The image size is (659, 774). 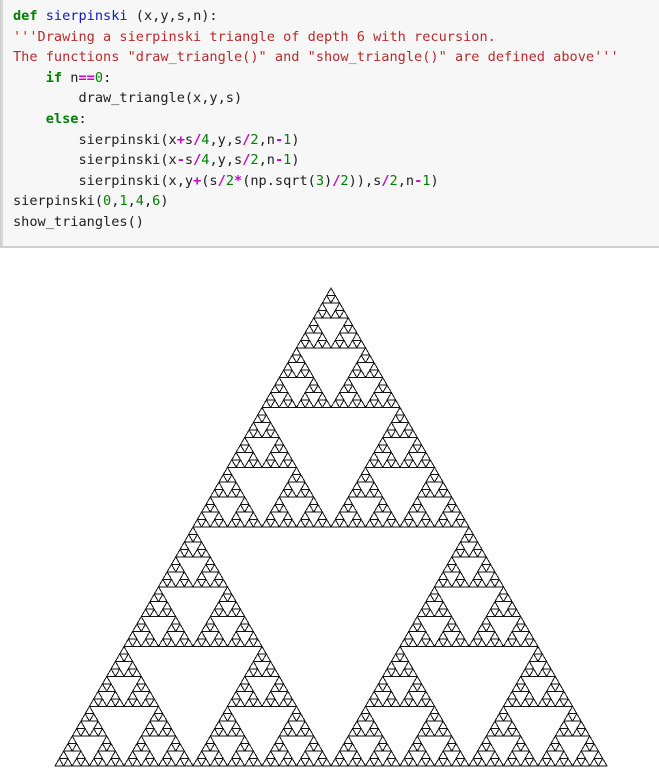 What do you see at coordinates (172, 16) in the screenshot?
I see `code-token-plain: (x,y,s,n):` at bounding box center [172, 16].